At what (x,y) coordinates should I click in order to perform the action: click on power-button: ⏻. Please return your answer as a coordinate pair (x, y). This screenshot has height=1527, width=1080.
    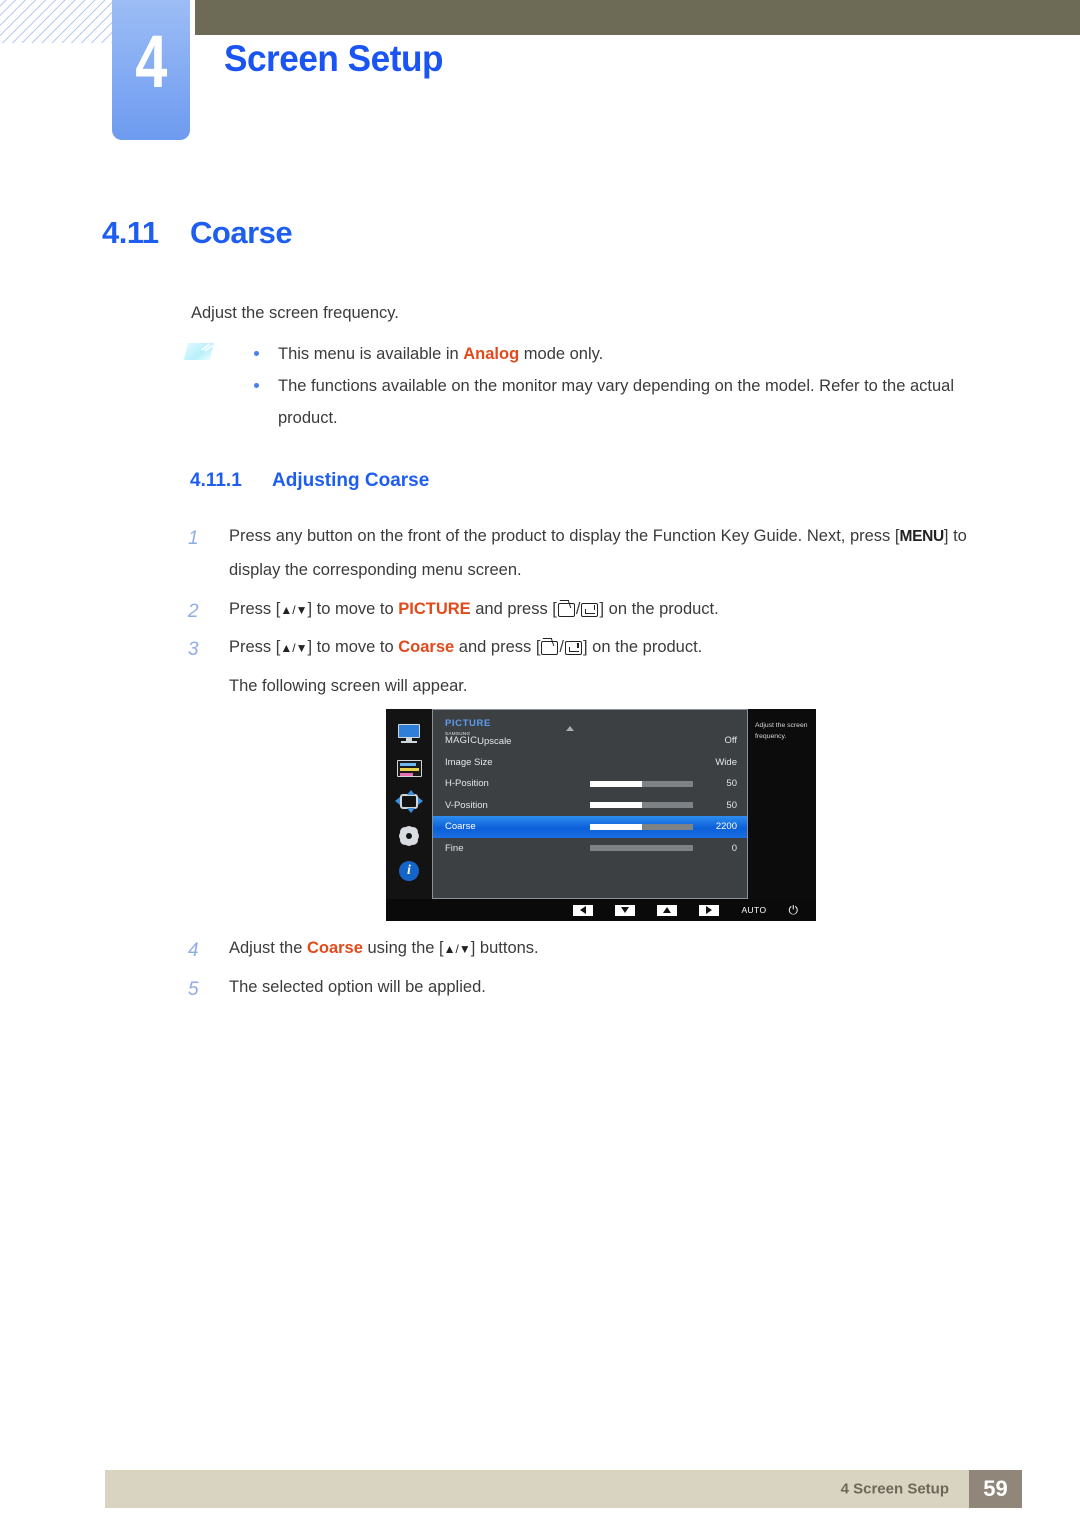
    Looking at the image, I should click on (794, 910).